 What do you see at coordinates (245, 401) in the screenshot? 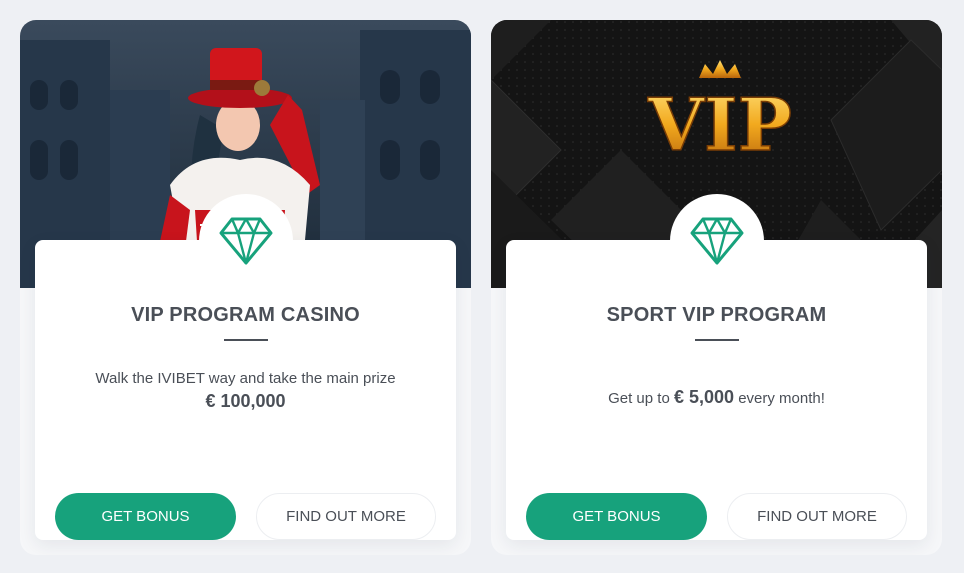
I see `prize-amount: € 100,000` at bounding box center [245, 401].